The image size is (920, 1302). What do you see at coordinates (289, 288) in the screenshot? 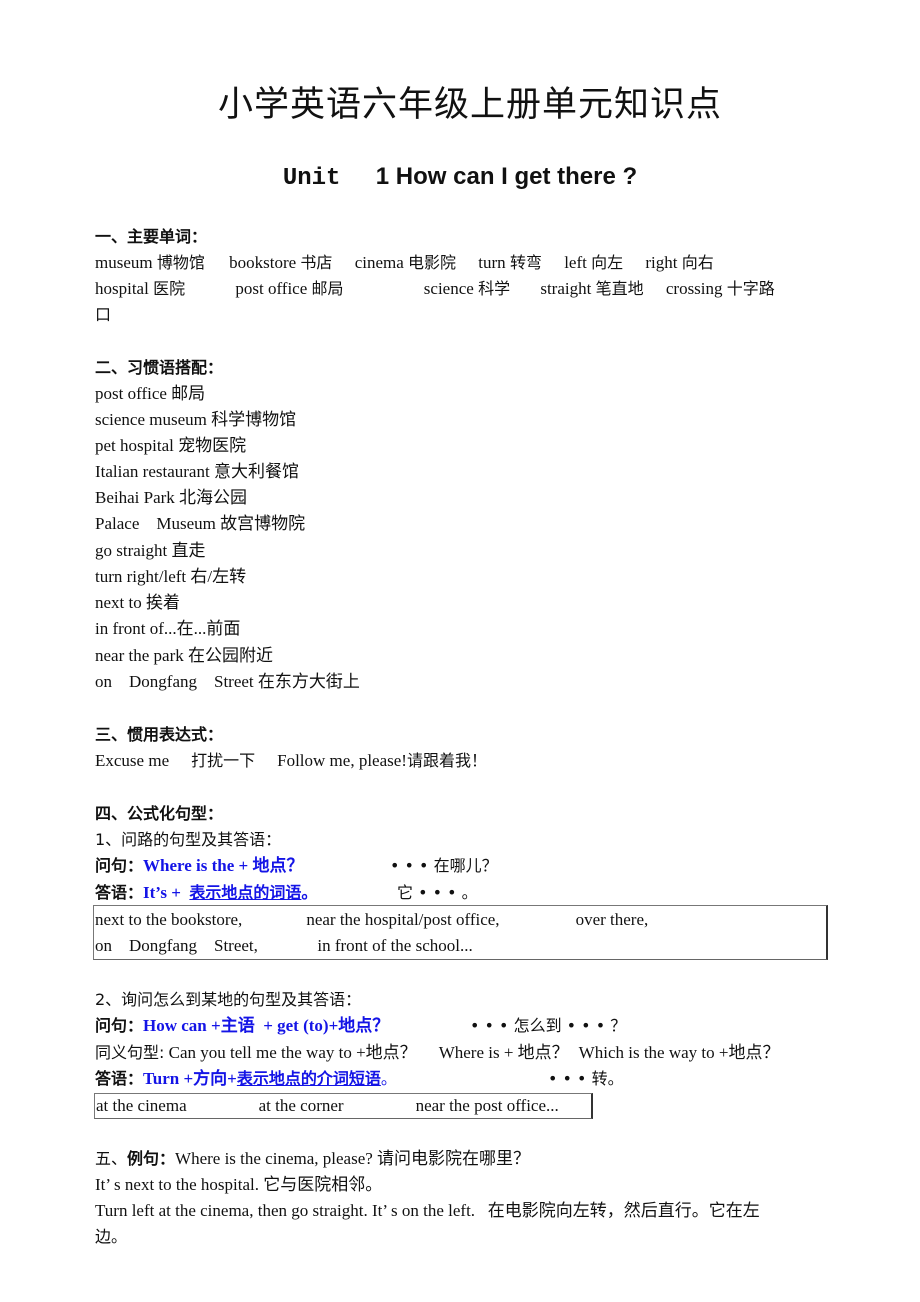
I see `vocab-post-office: post office 邮局` at bounding box center [289, 288].